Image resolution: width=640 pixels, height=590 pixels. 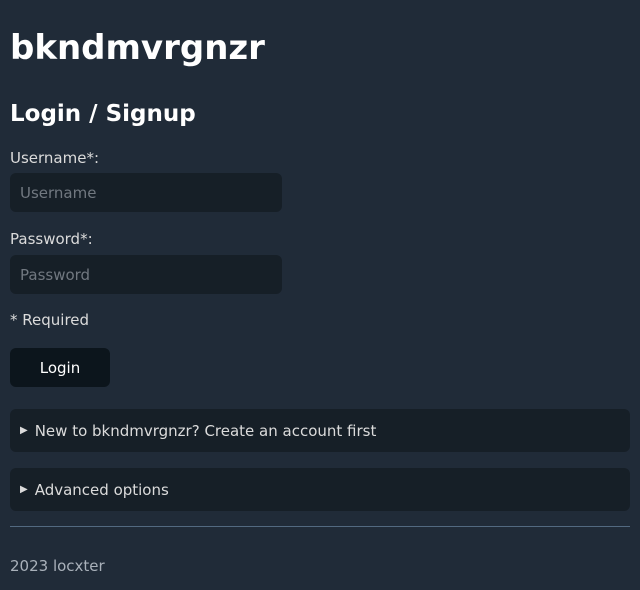 I want to click on advanced-options-details: ▶ Advanced options, so click(x=320, y=489).